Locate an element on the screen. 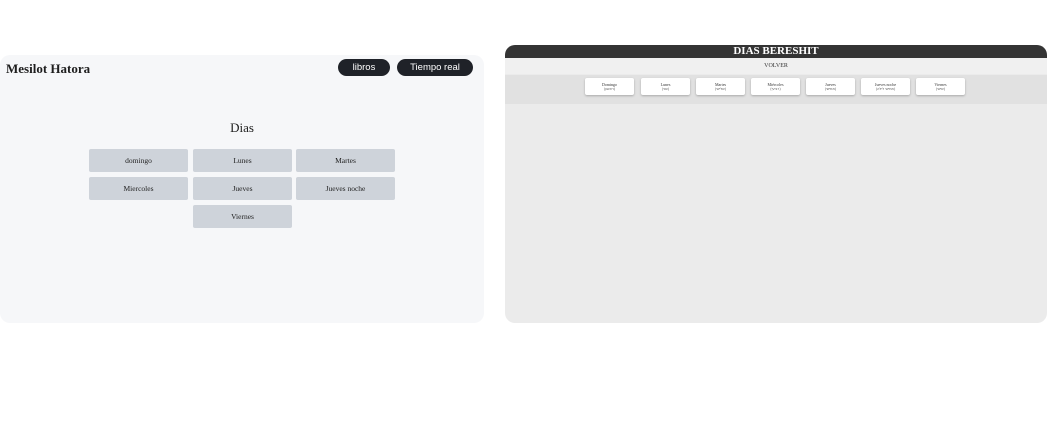  bereshit-header: DIAS BERESHIT is located at coordinates (776, 51).